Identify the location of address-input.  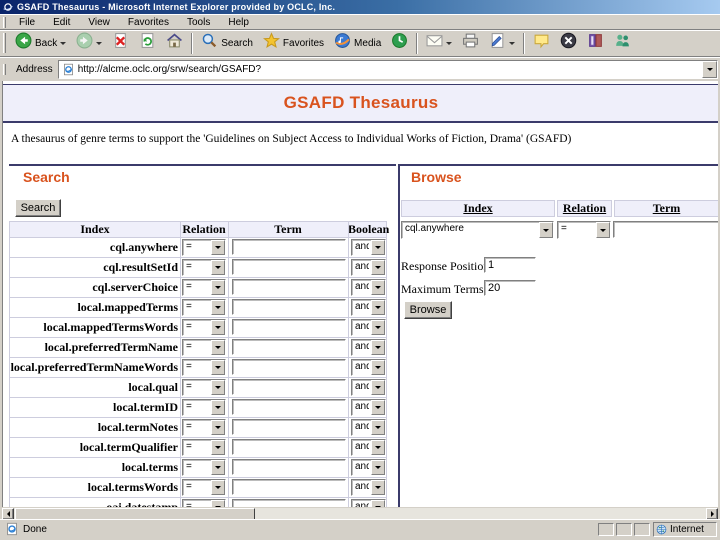
(397, 69).